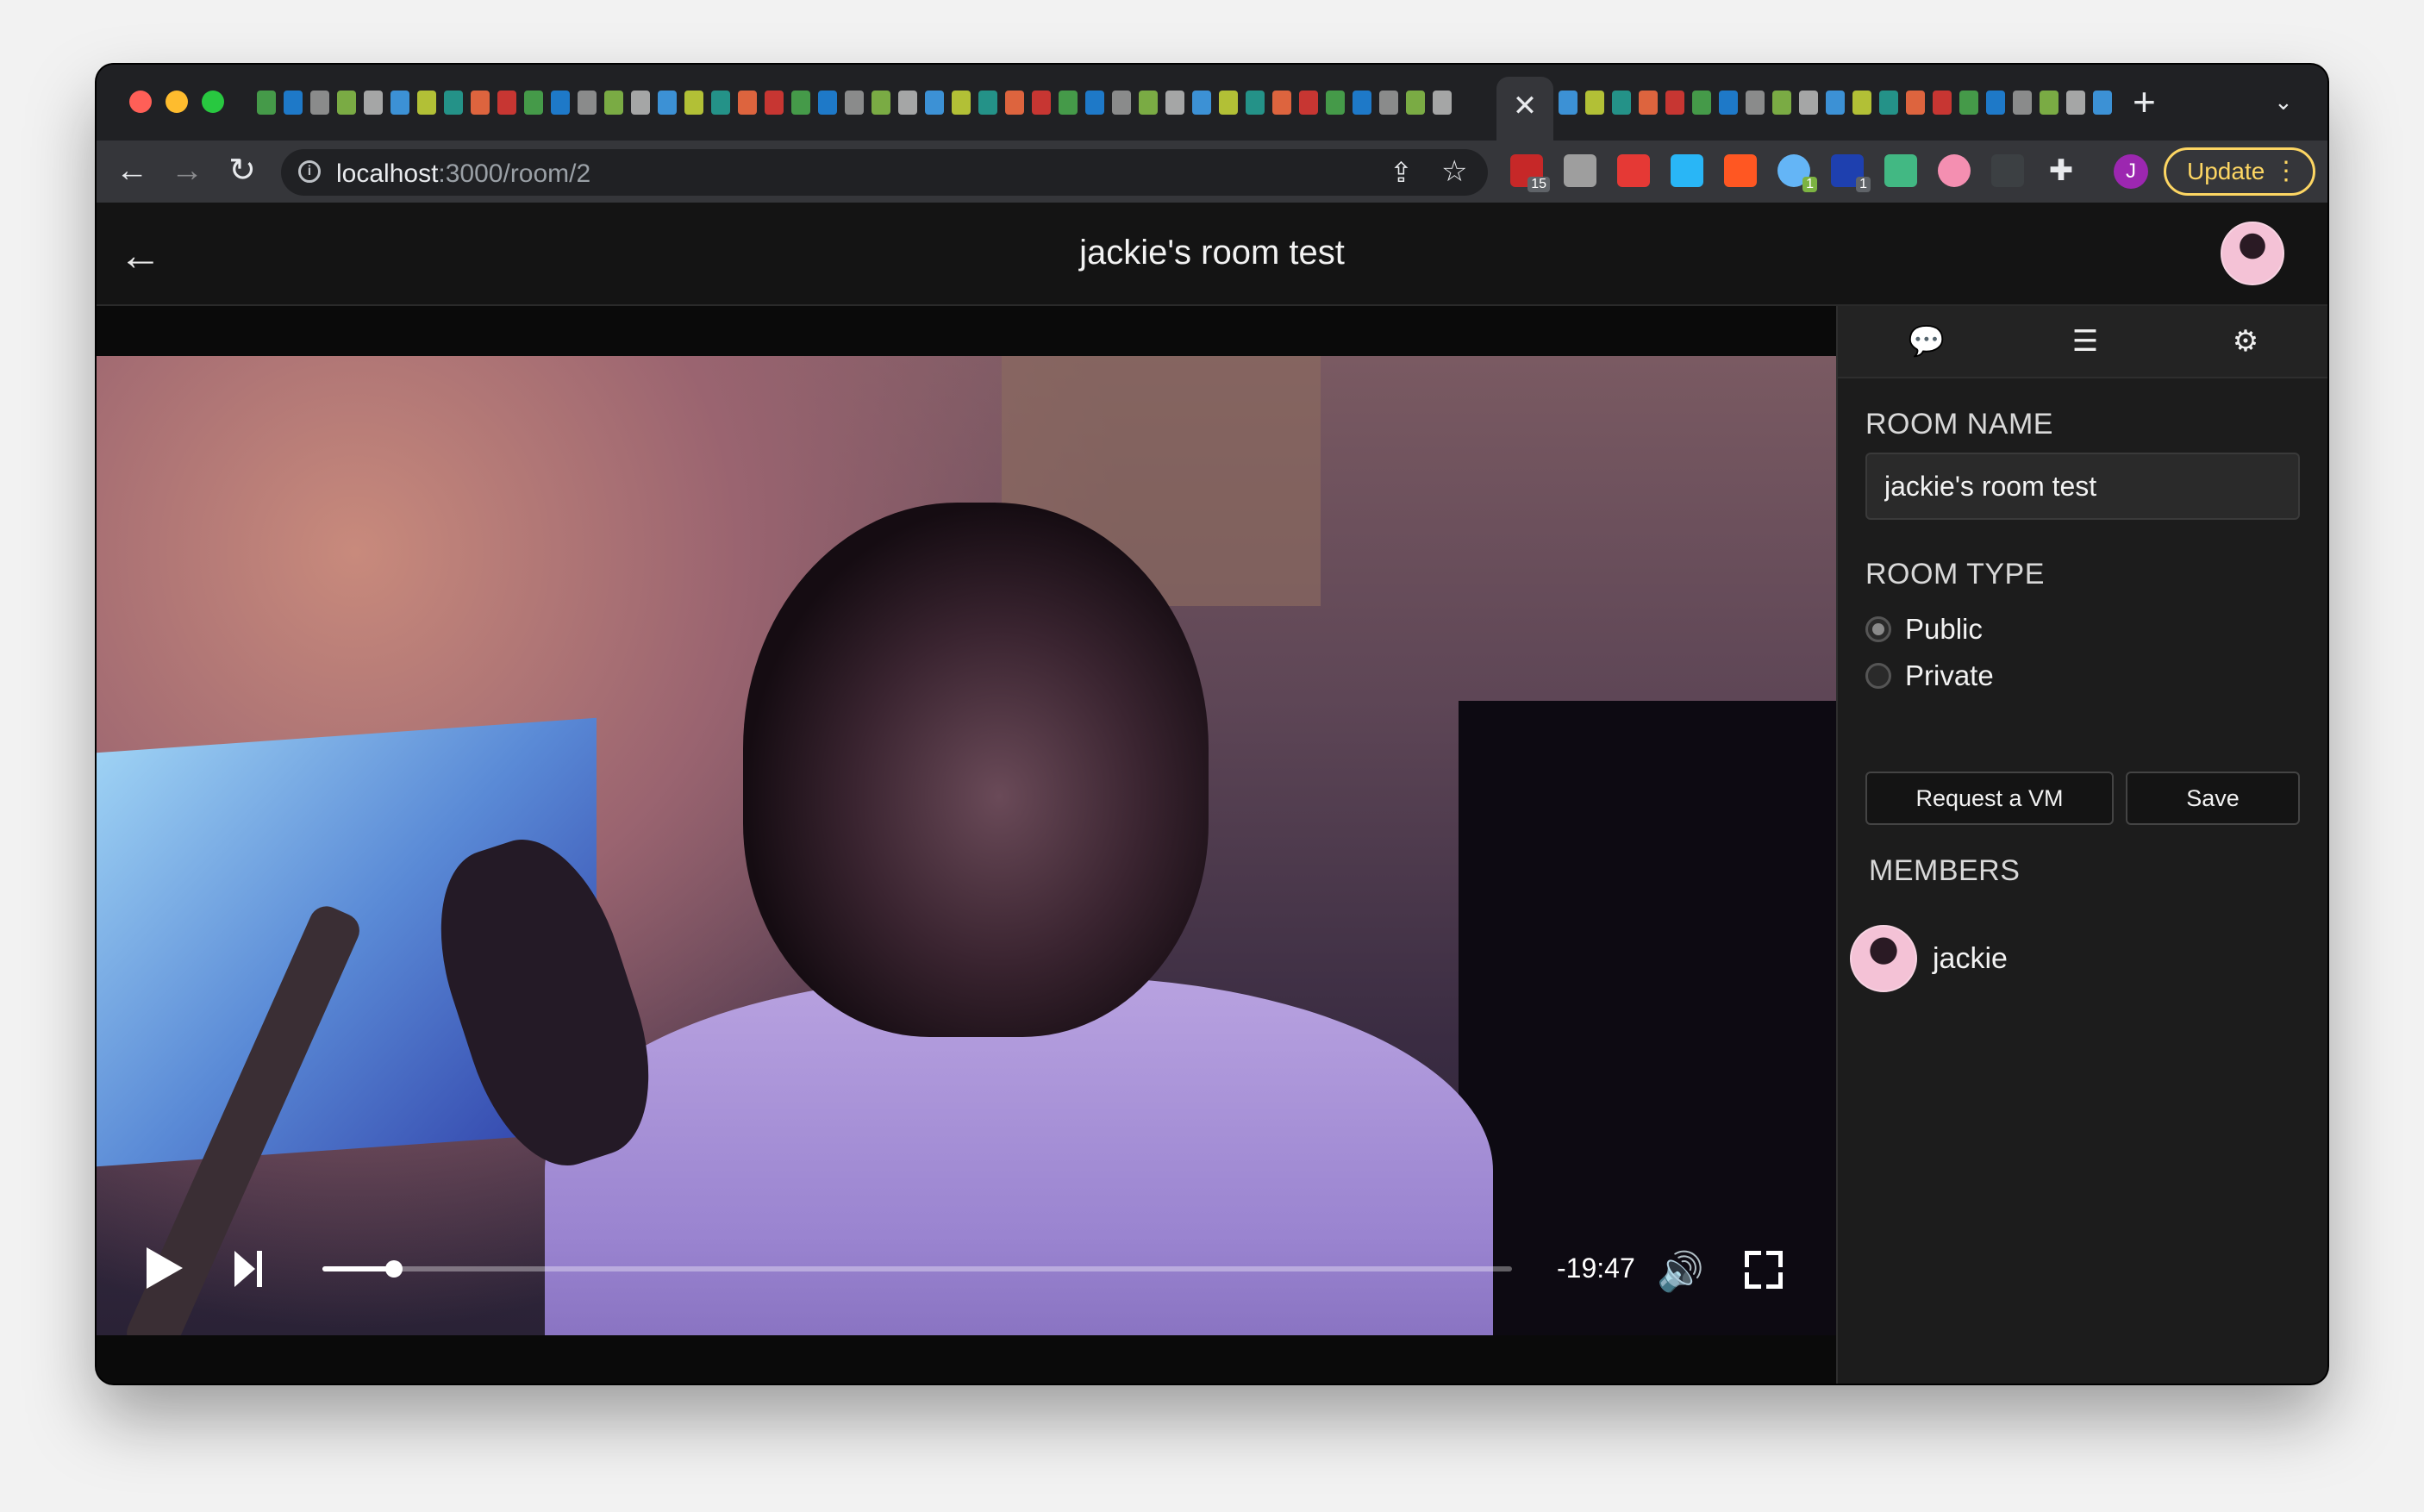 This screenshot has width=2424, height=1512. What do you see at coordinates (2083, 486) in the screenshot?
I see `room-name-input` at bounding box center [2083, 486].